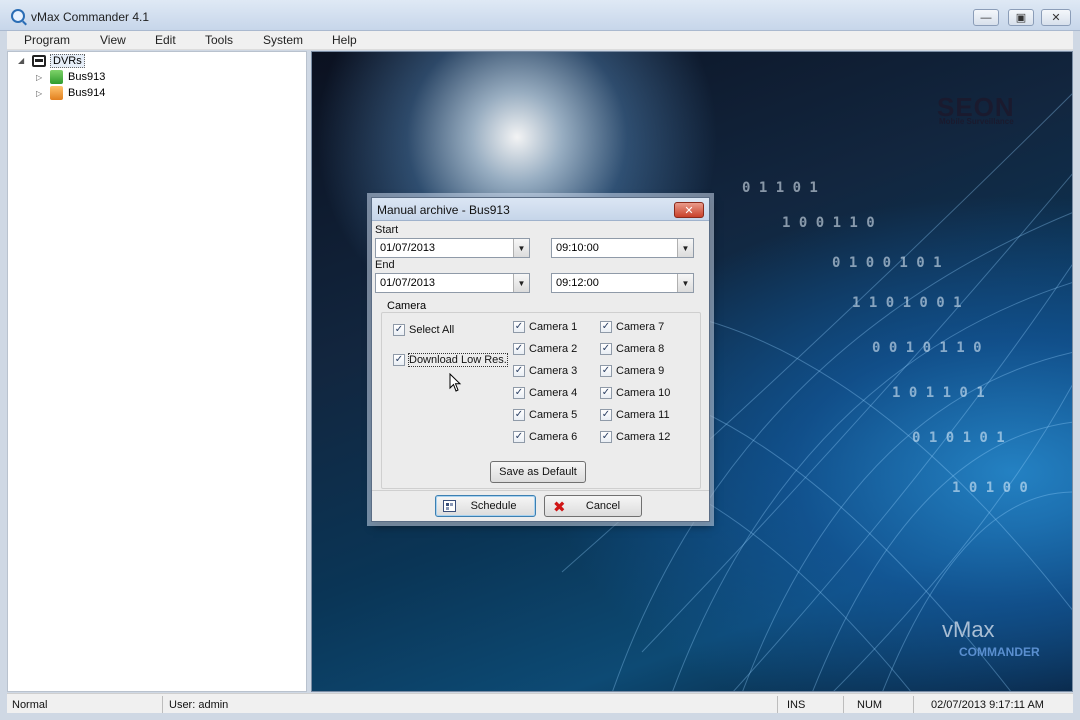 The height and width of the screenshot is (720, 1080). What do you see at coordinates (443, 210) in the screenshot?
I see `dialog-title: Manual archive - Bus913` at bounding box center [443, 210].